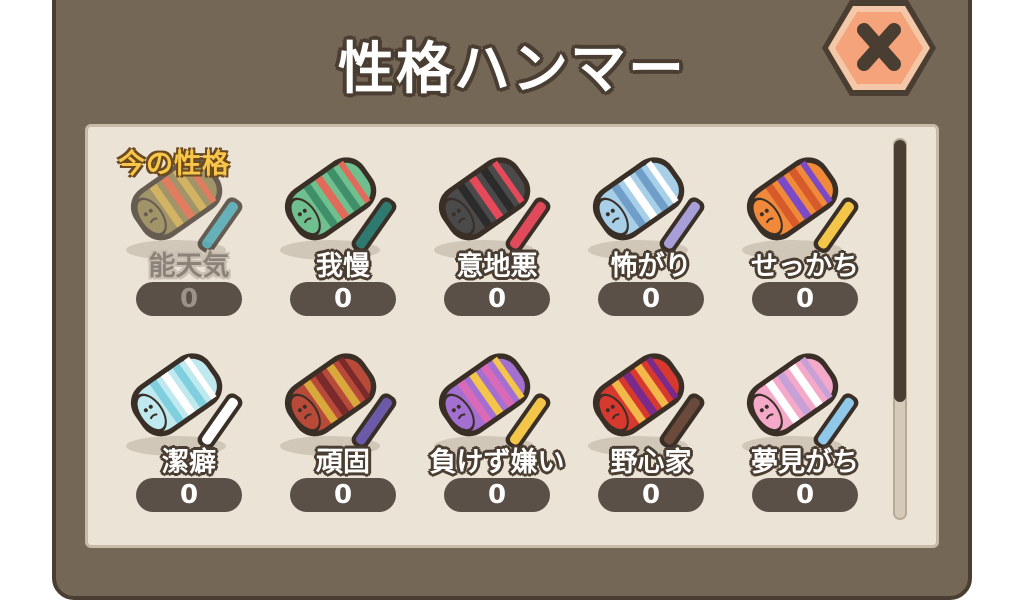  I want to click on hammer-item: 怖がり 0, so click(651, 242).